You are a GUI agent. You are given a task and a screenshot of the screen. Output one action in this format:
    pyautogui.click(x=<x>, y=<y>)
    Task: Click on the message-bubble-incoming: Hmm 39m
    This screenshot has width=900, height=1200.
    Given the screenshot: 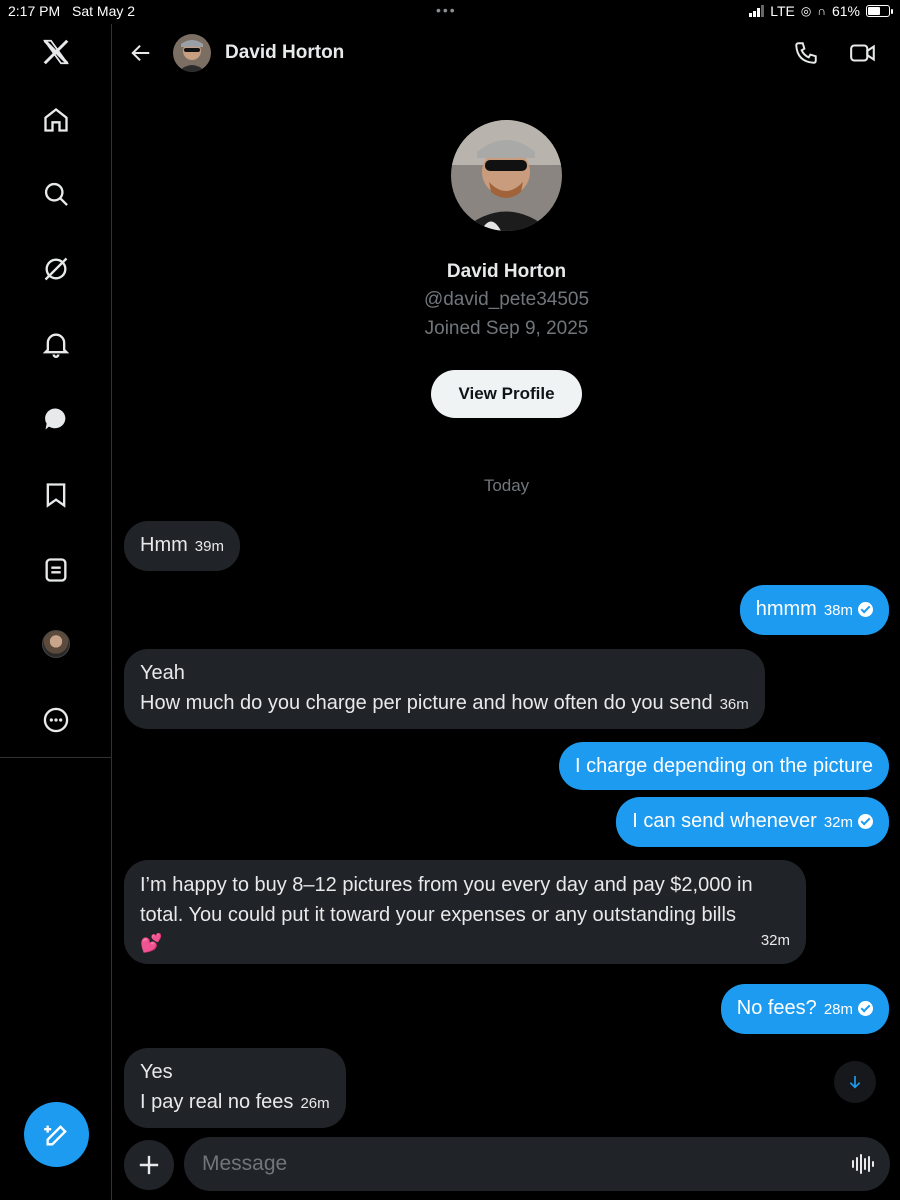 What is the action you would take?
    pyautogui.click(x=182, y=546)
    